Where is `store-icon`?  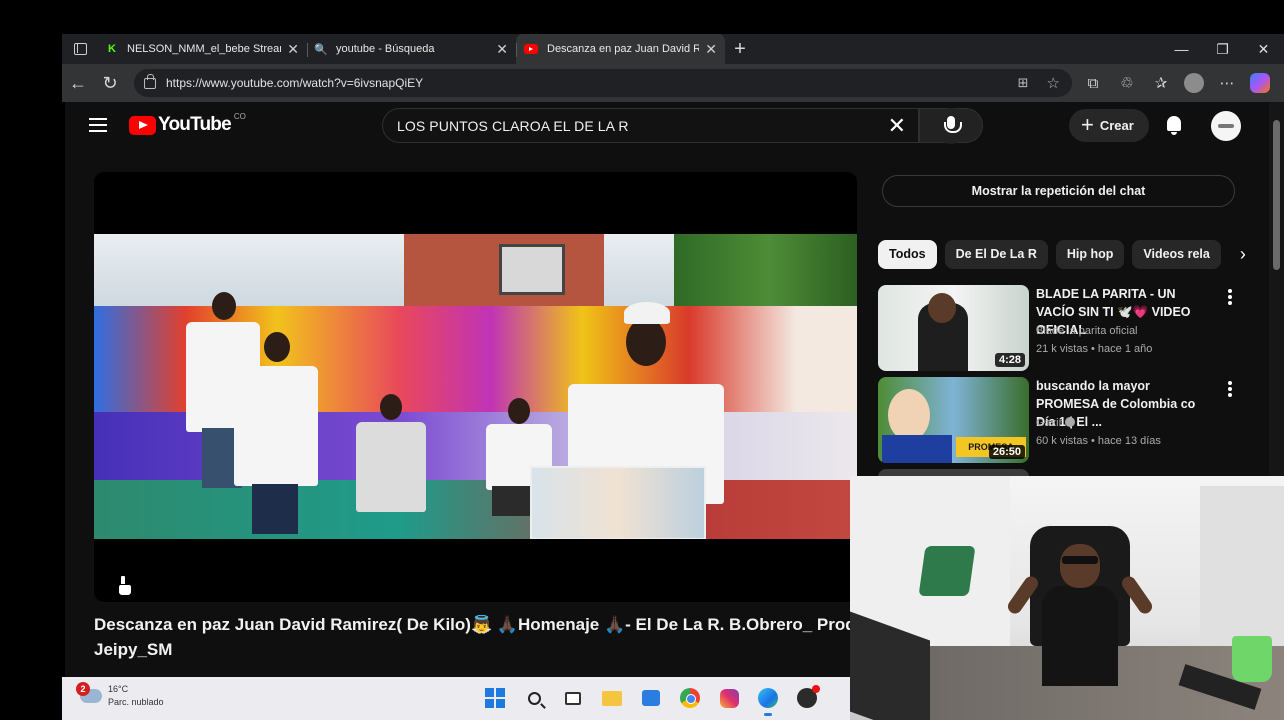
store-icon is located at coordinates (651, 698).